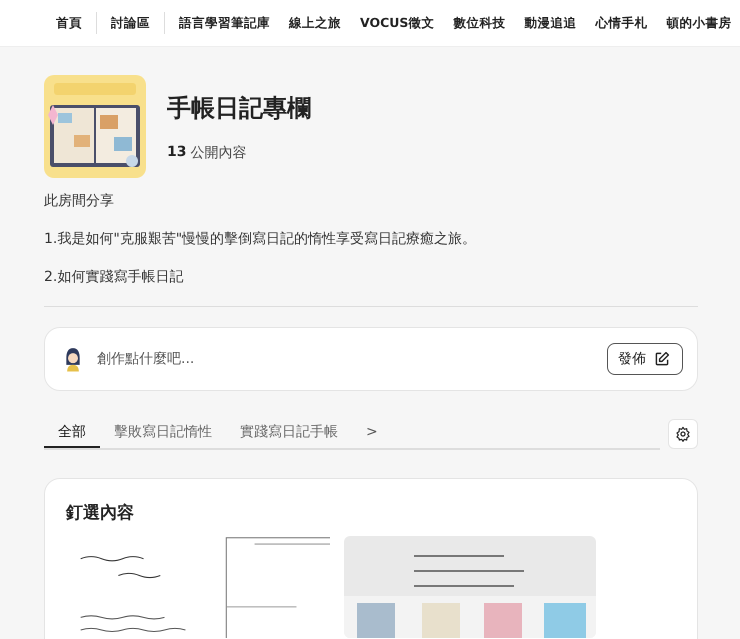  Describe the element at coordinates (163, 433) in the screenshot. I see `tab: 擊敗寫日記惰性` at that location.